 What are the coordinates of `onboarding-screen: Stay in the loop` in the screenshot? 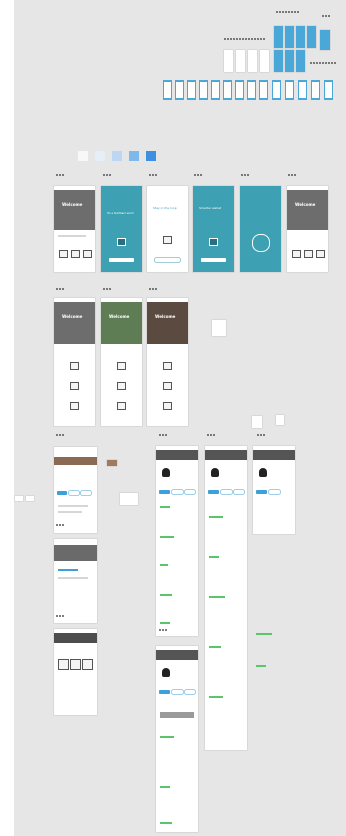 It's located at (167, 229).